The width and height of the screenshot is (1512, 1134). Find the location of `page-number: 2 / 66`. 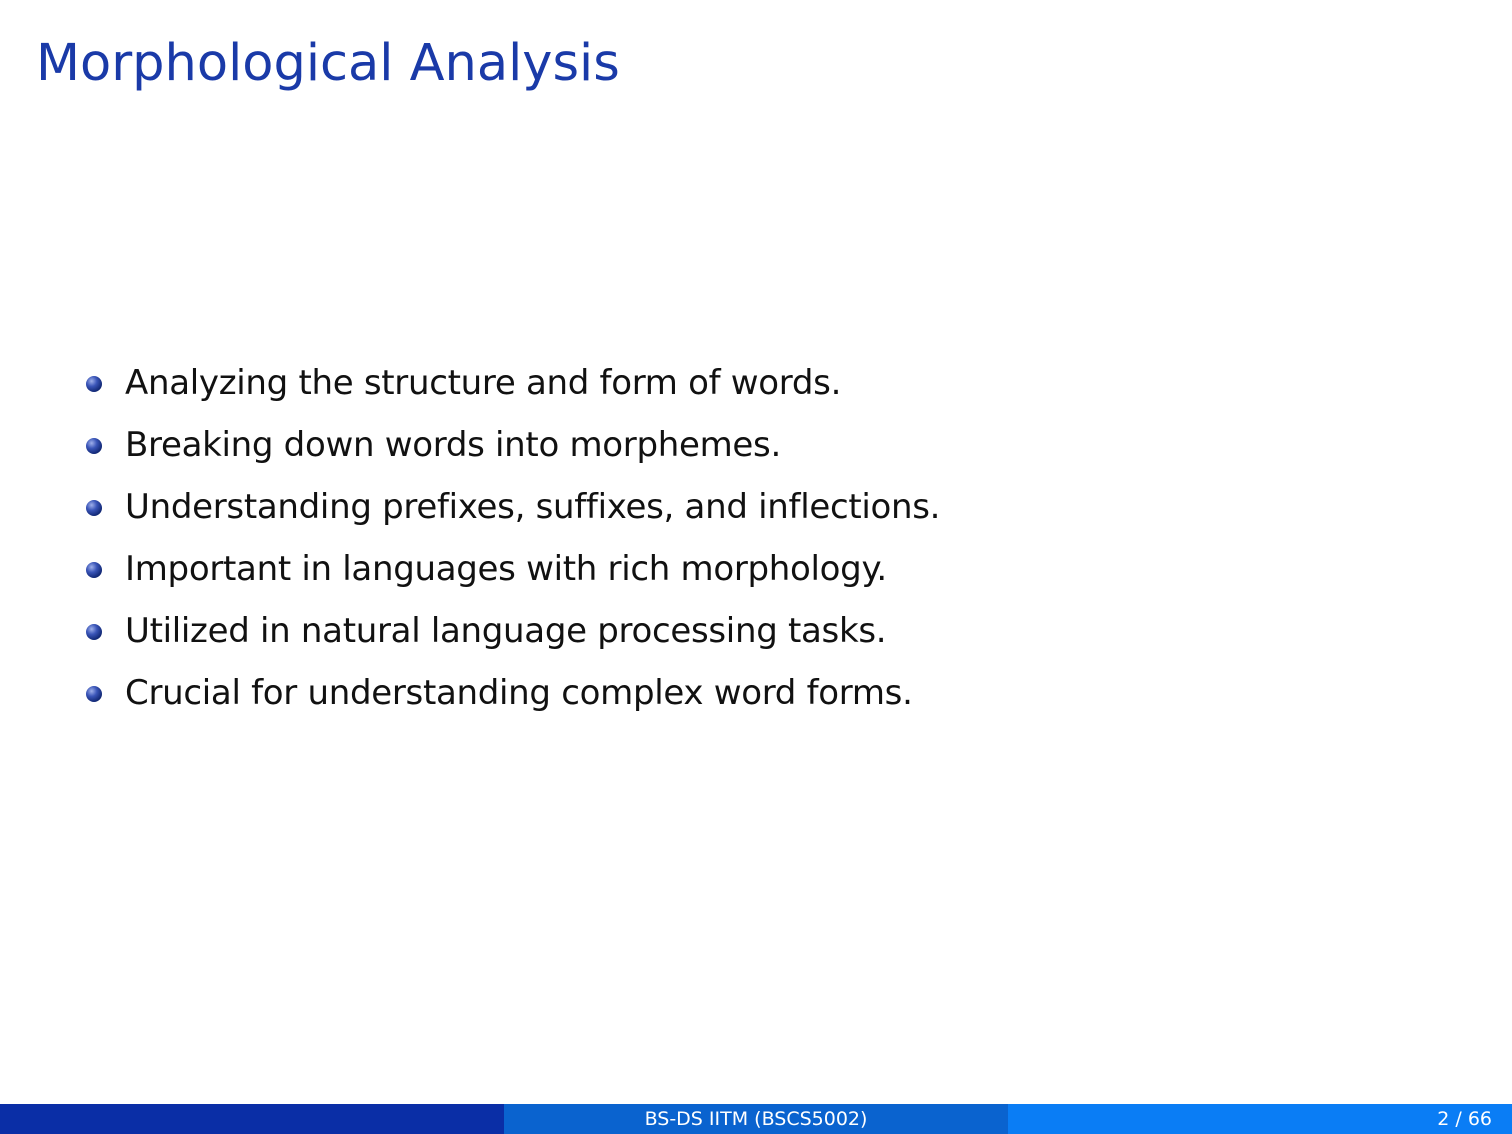

page-number: 2 / 66 is located at coordinates (1464, 1119).